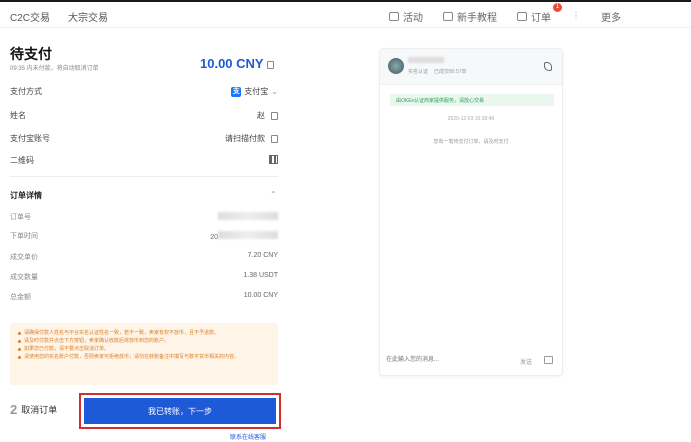  I want to click on payment-method-select: 支 支付宝 ⌄, so click(254, 91).